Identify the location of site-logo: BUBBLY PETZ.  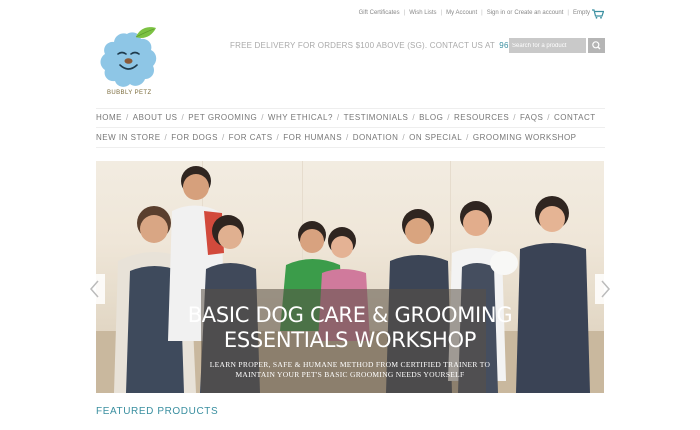
(127, 64).